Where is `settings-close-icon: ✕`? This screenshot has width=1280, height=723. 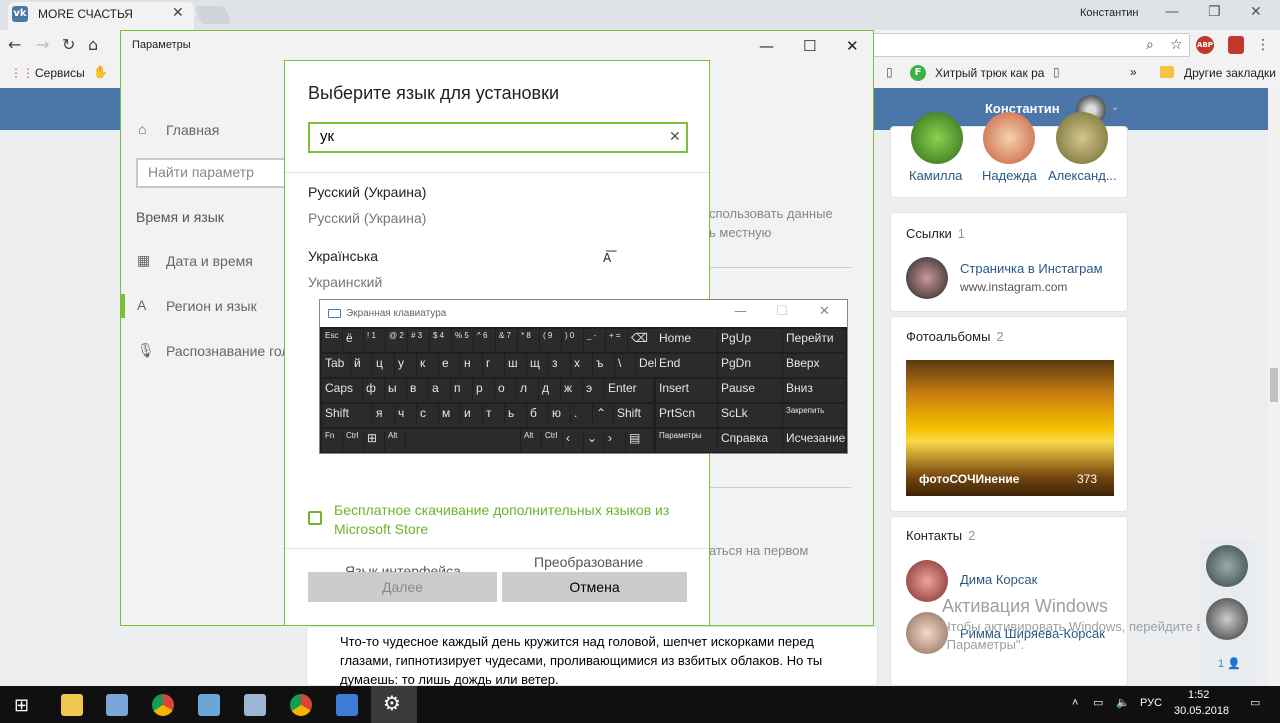
settings-close-icon: ✕ is located at coordinates (852, 46).